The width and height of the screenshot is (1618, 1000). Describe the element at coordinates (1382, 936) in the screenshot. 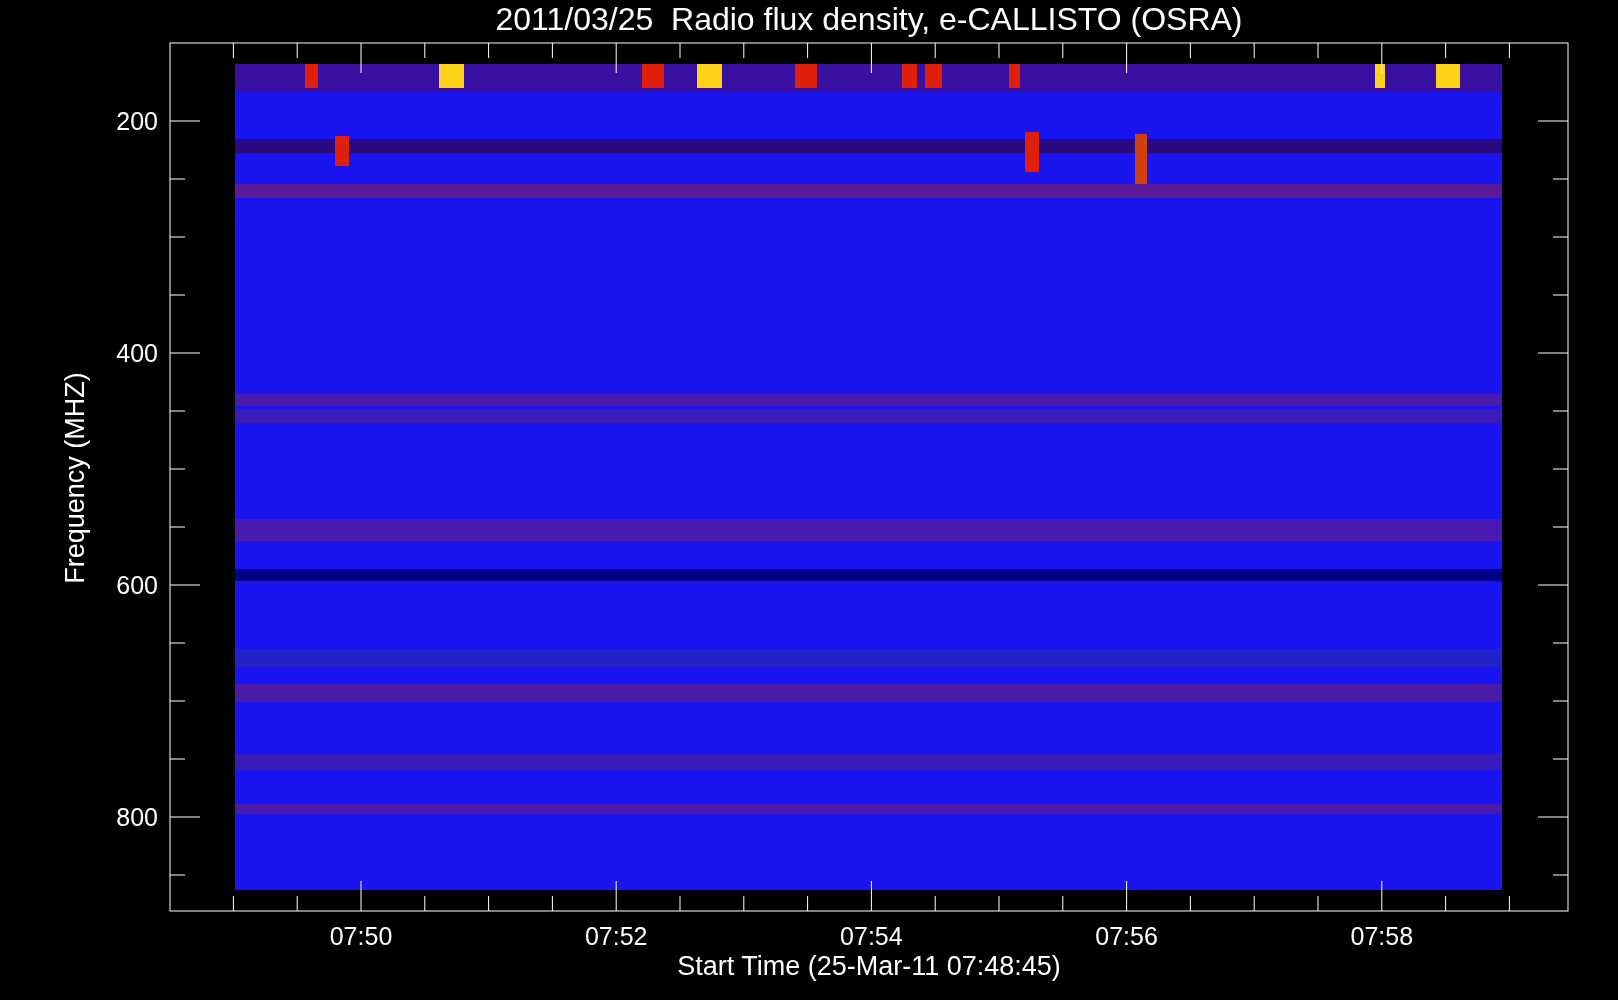

I see `x-tick-label: 07:58` at that location.